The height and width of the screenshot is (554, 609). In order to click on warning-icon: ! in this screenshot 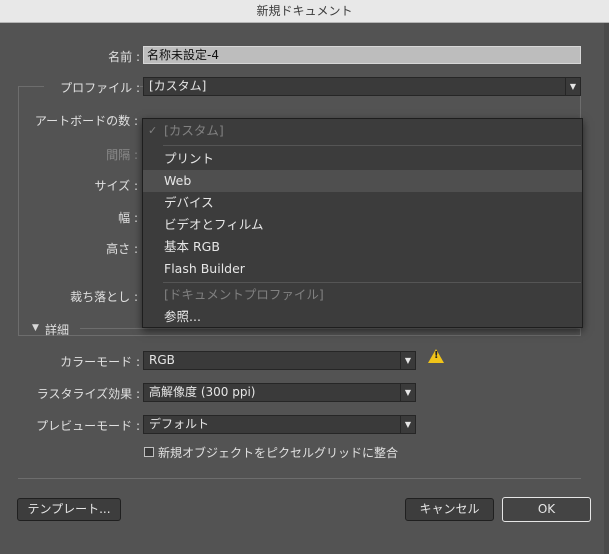, I will do `click(436, 356)`.